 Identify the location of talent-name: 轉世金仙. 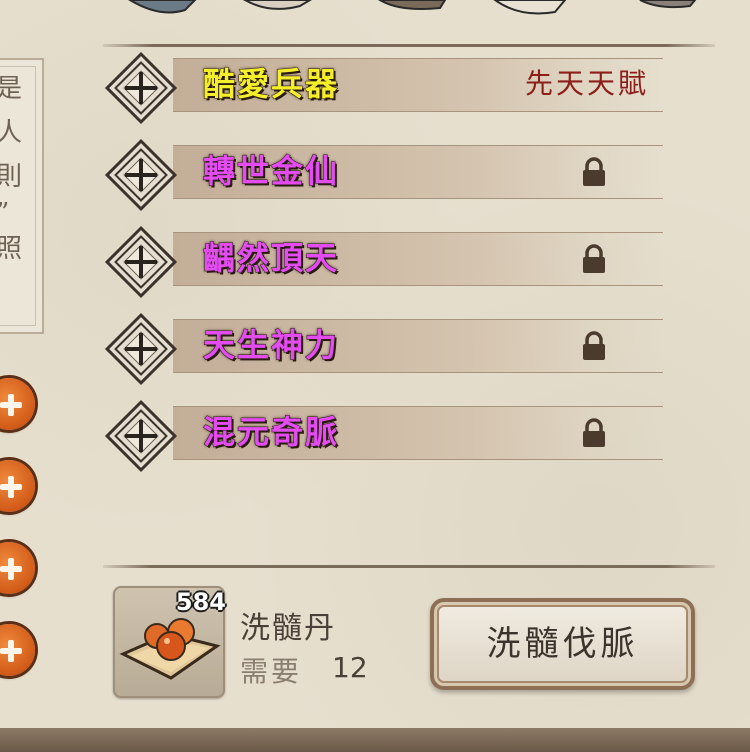
(271, 171).